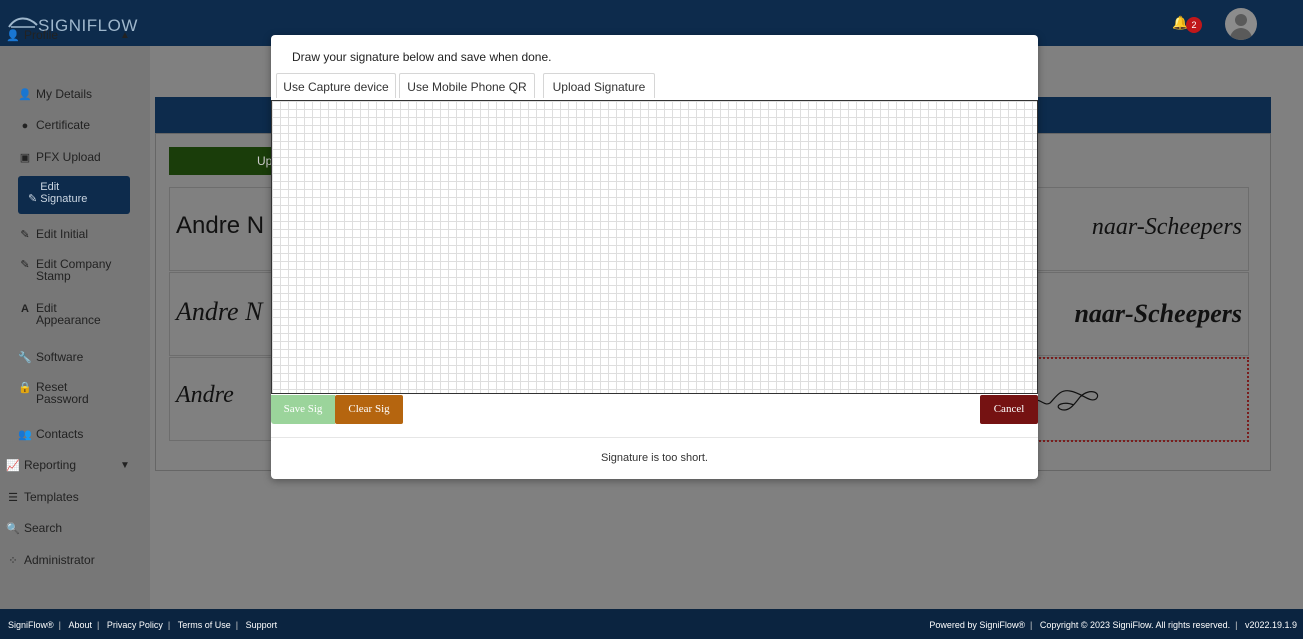 The width and height of the screenshot is (1303, 639). Describe the element at coordinates (13, 529) in the screenshot. I see `search-icon: 🔍` at that location.